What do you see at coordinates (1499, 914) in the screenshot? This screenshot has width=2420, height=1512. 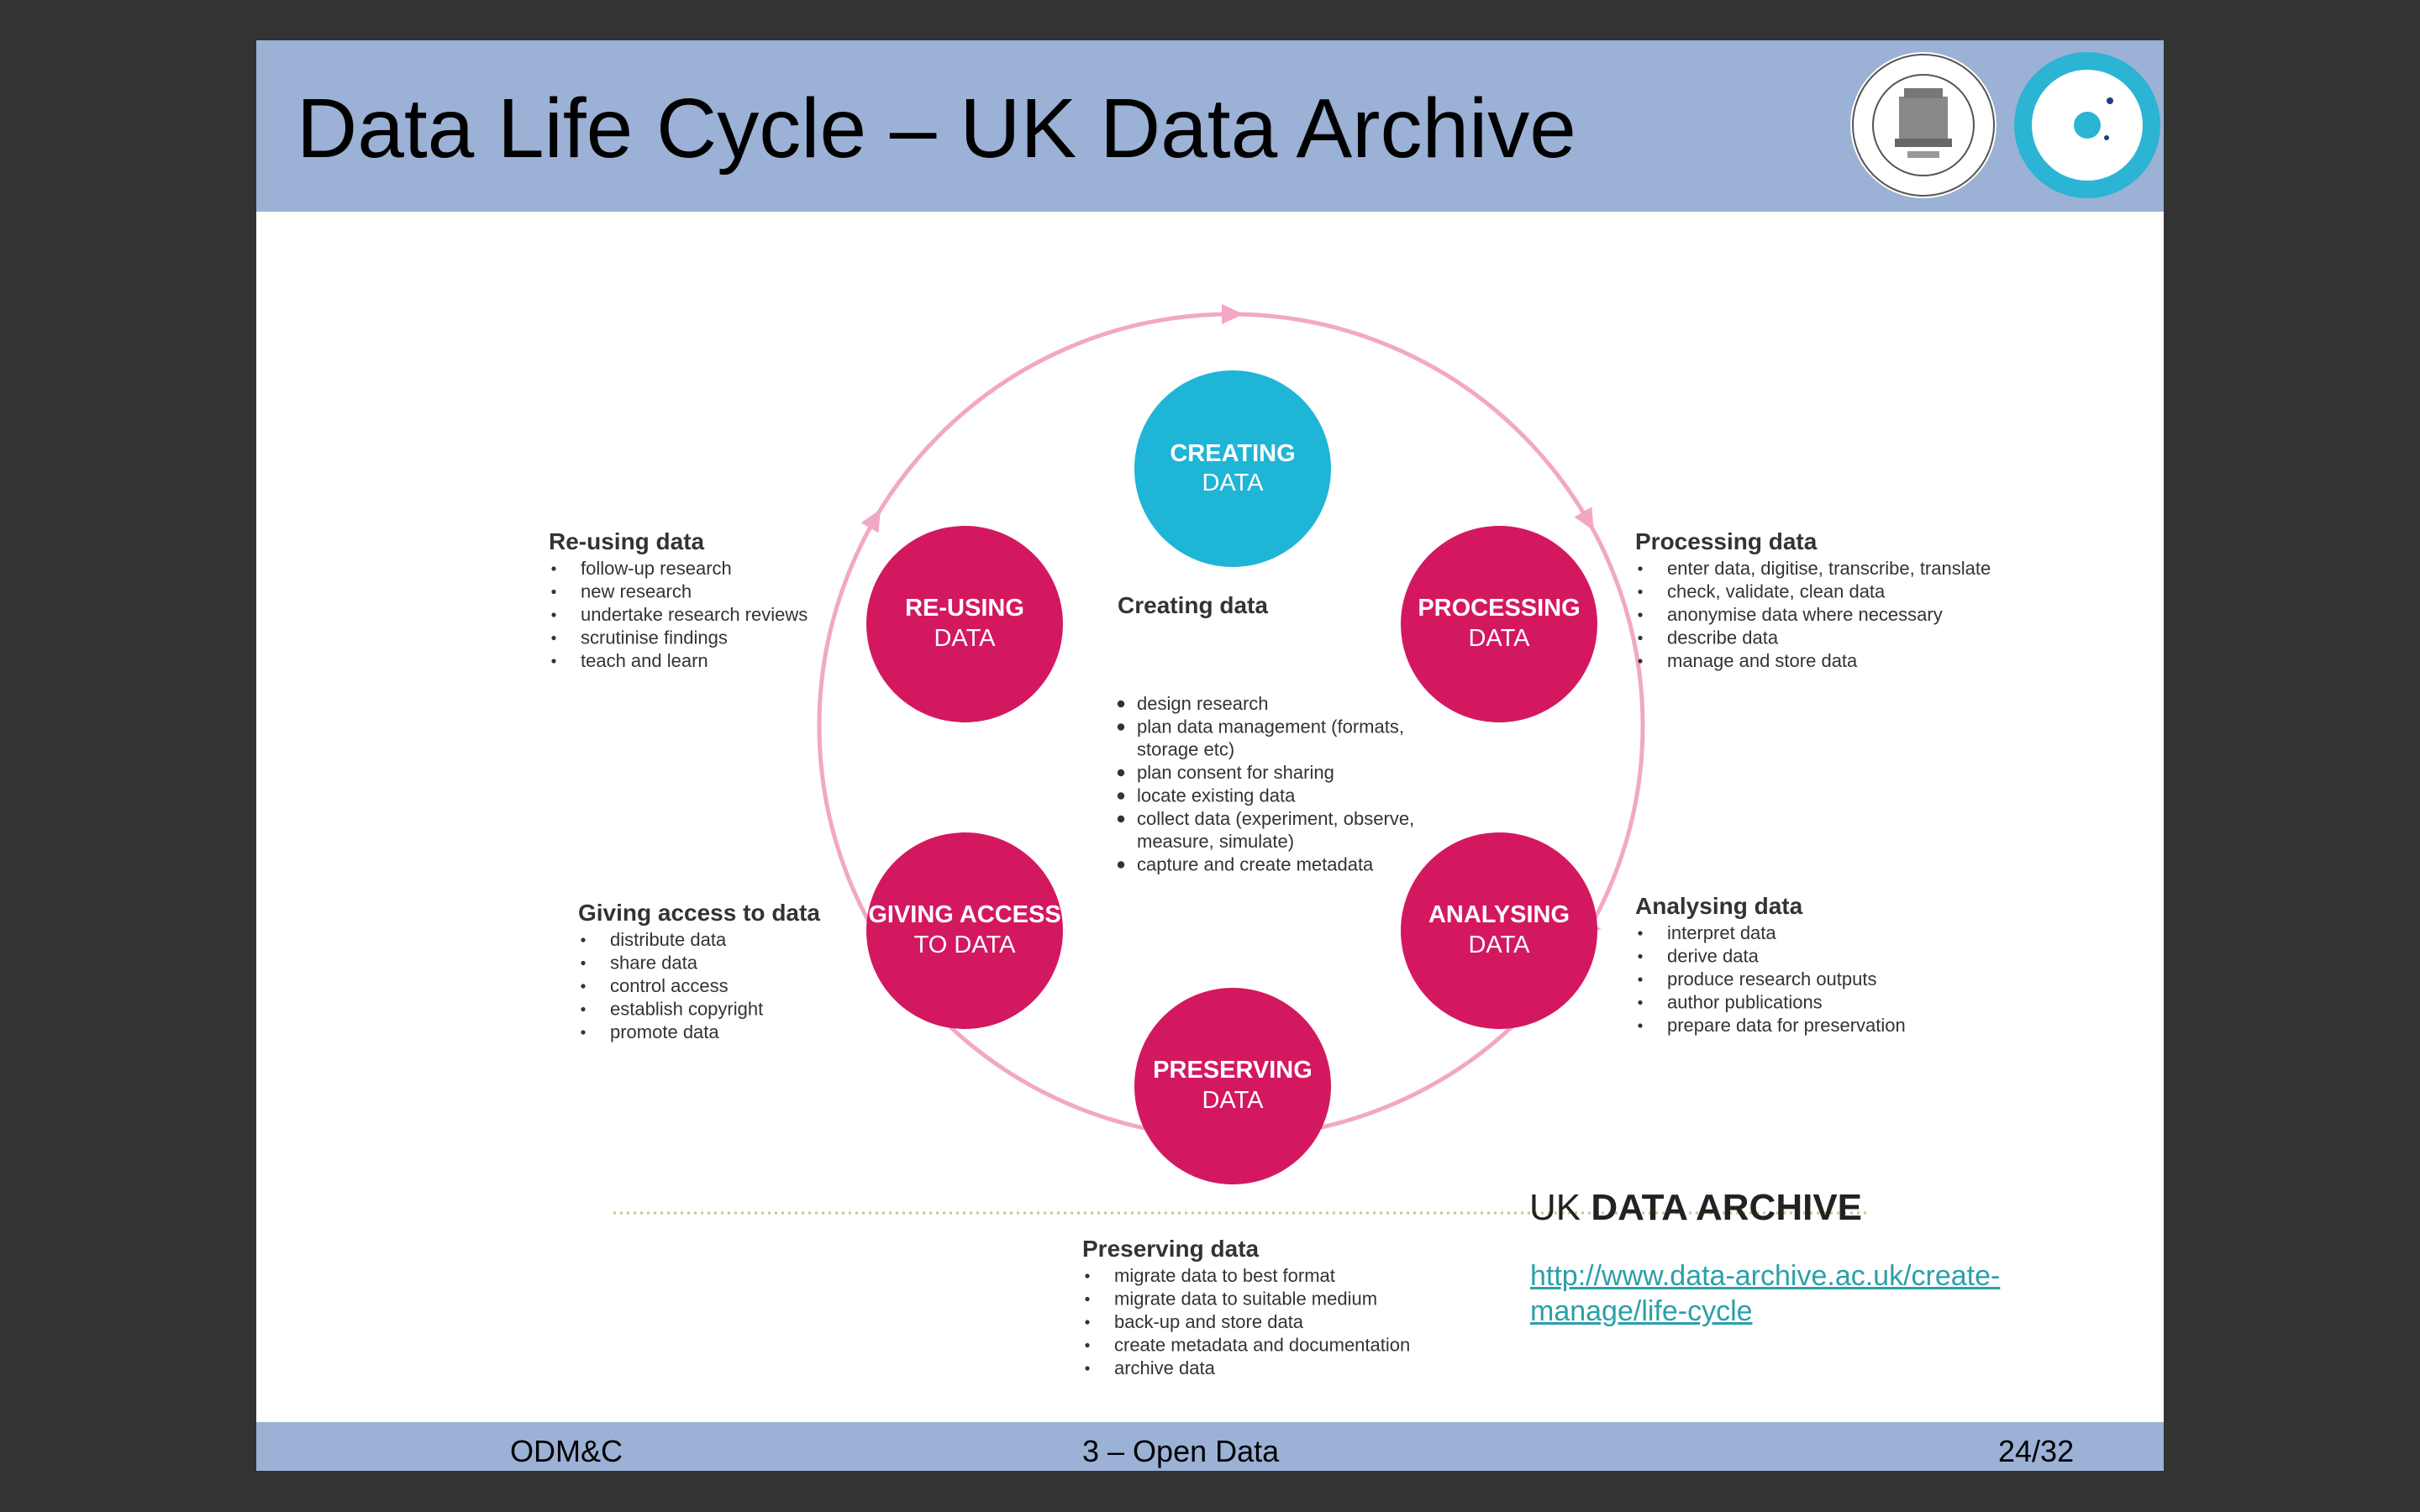 I see `node-analysing-line1: ANALYSING` at bounding box center [1499, 914].